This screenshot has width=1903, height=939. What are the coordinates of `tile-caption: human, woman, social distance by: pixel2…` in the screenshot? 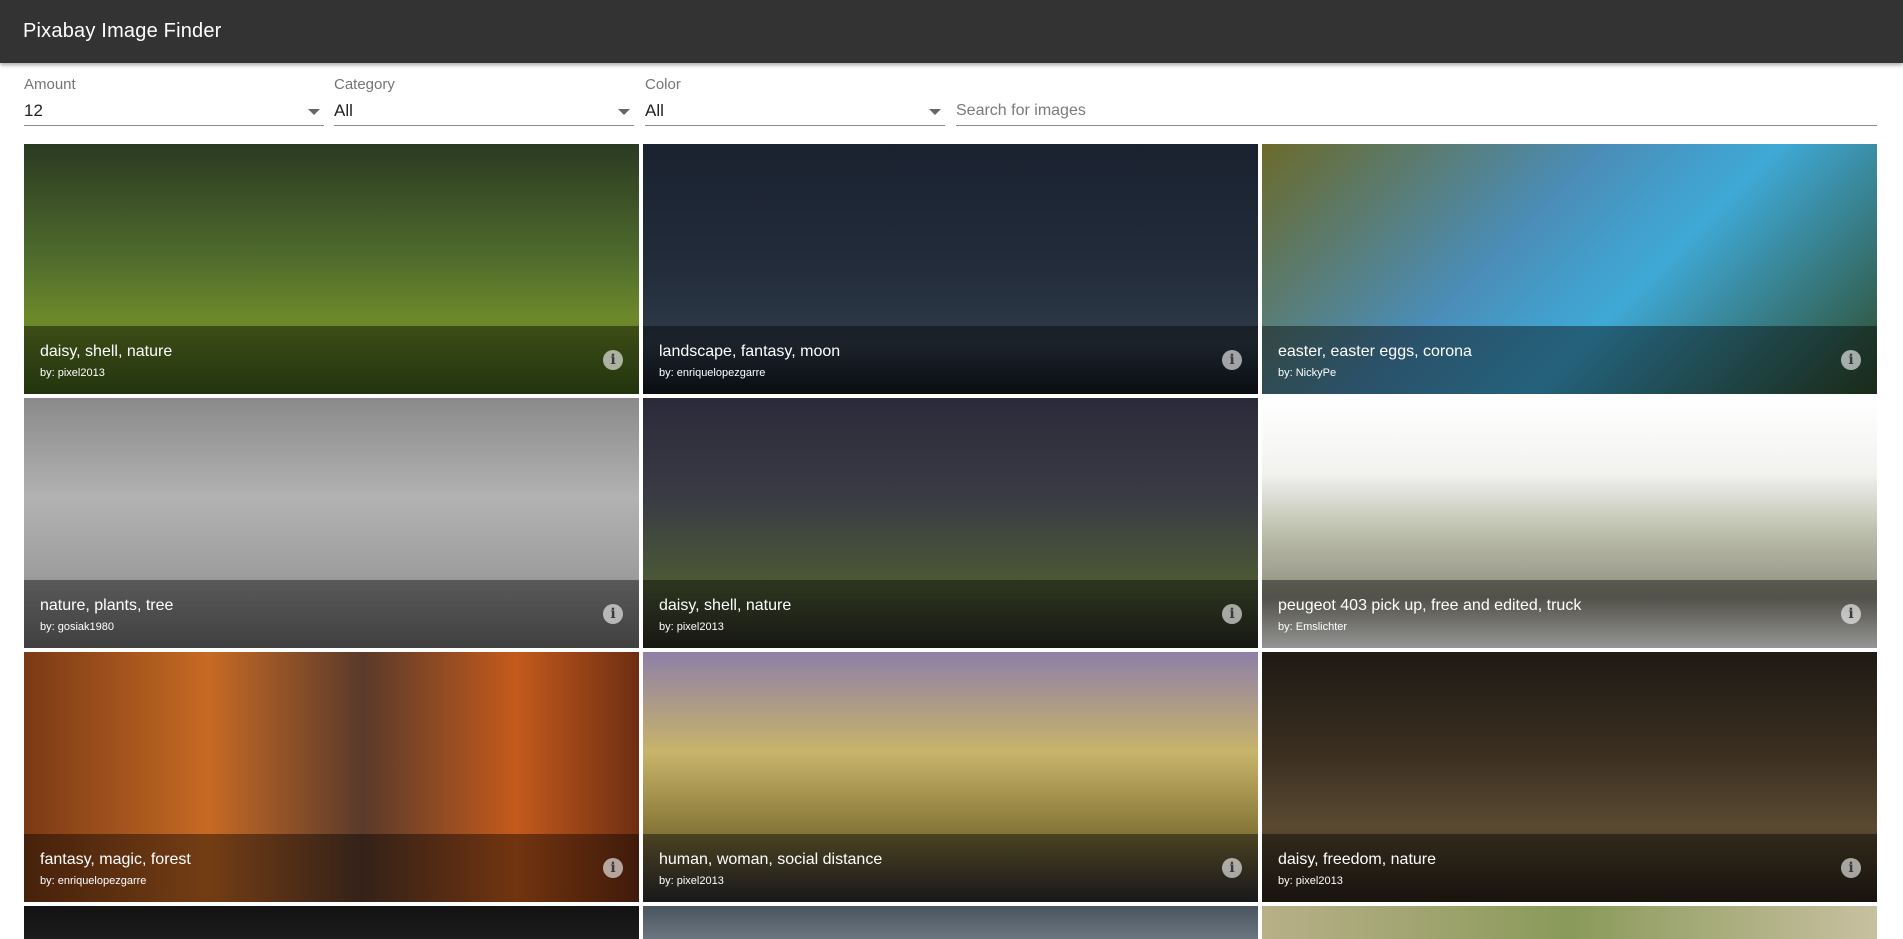 It's located at (950, 868).